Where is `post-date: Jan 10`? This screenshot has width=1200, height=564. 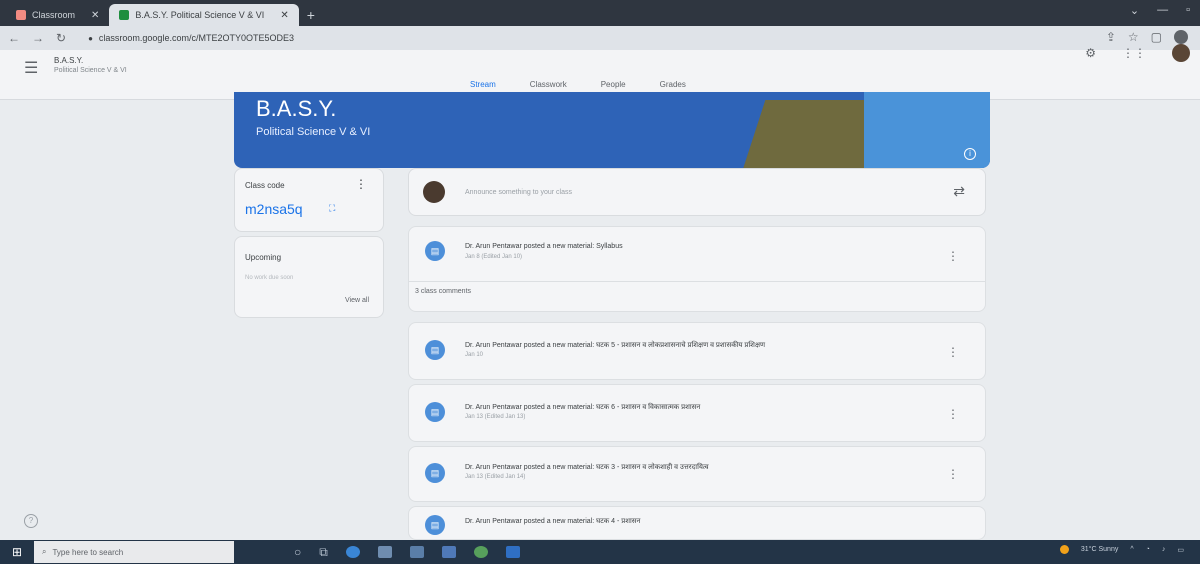
post-date: Jan 10 is located at coordinates (474, 355).